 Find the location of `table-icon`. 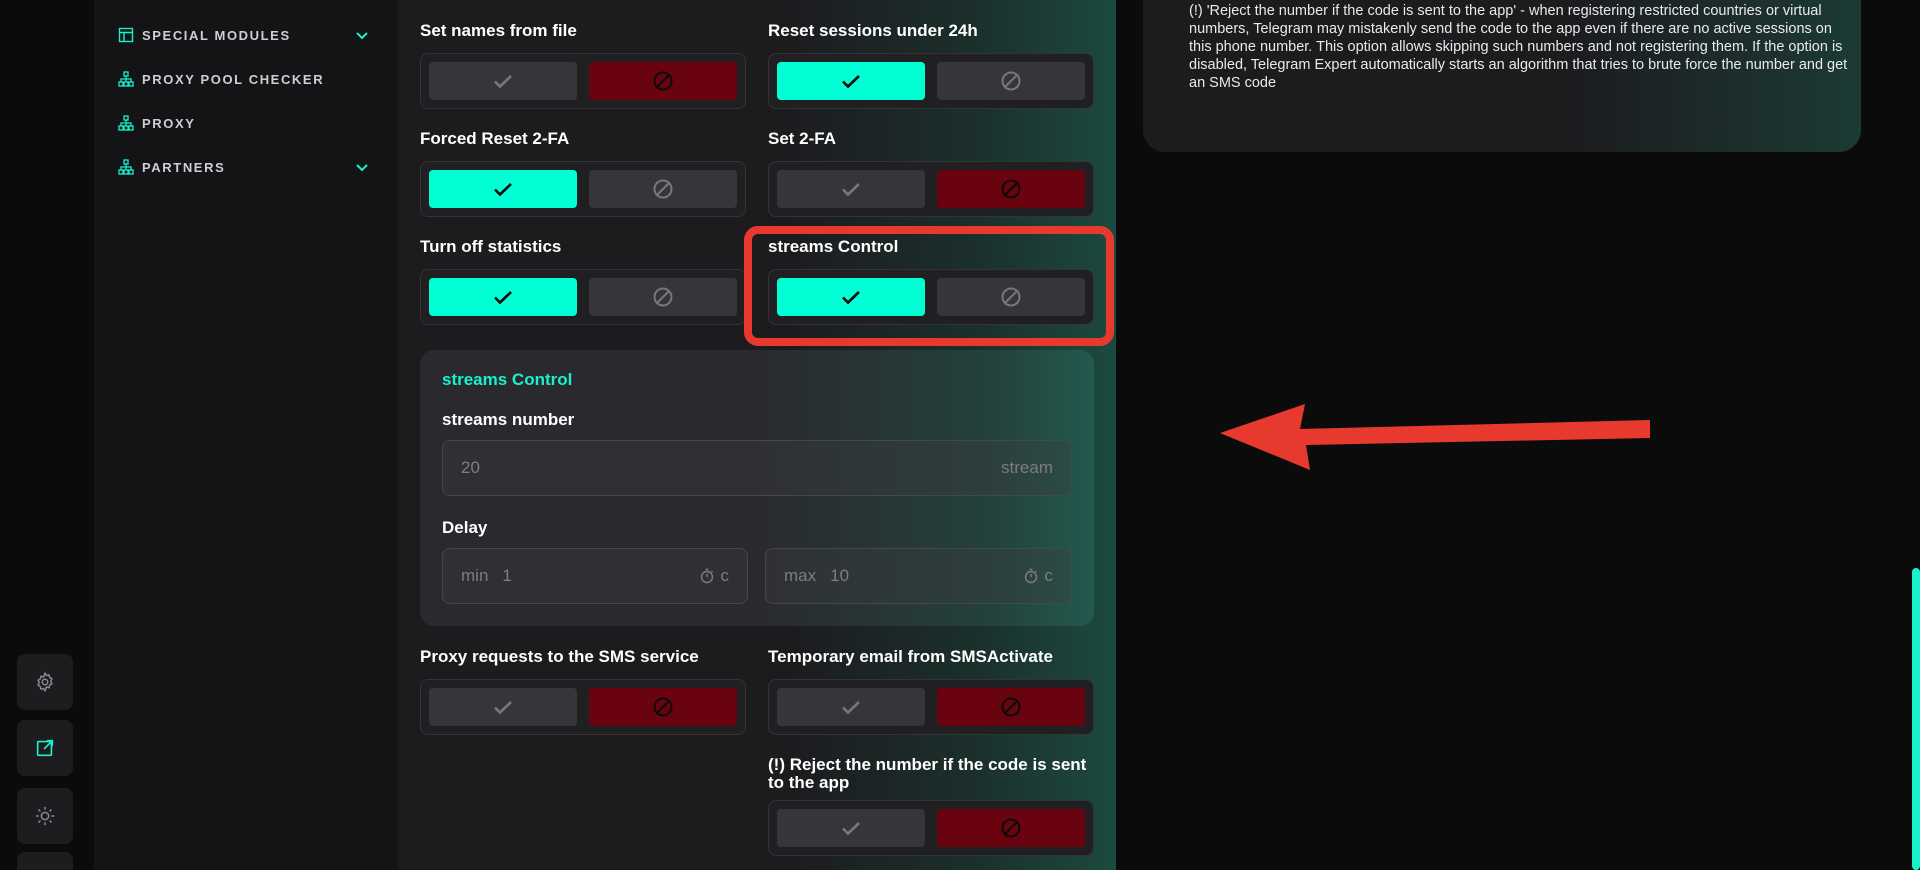

table-icon is located at coordinates (126, 35).